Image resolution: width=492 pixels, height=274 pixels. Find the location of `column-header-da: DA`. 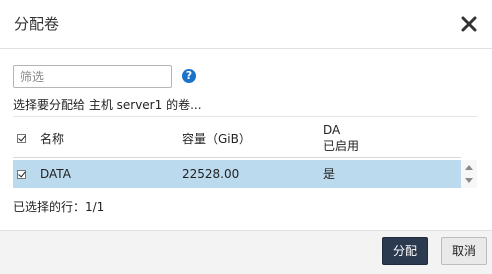

column-header-da: DA is located at coordinates (331, 130).